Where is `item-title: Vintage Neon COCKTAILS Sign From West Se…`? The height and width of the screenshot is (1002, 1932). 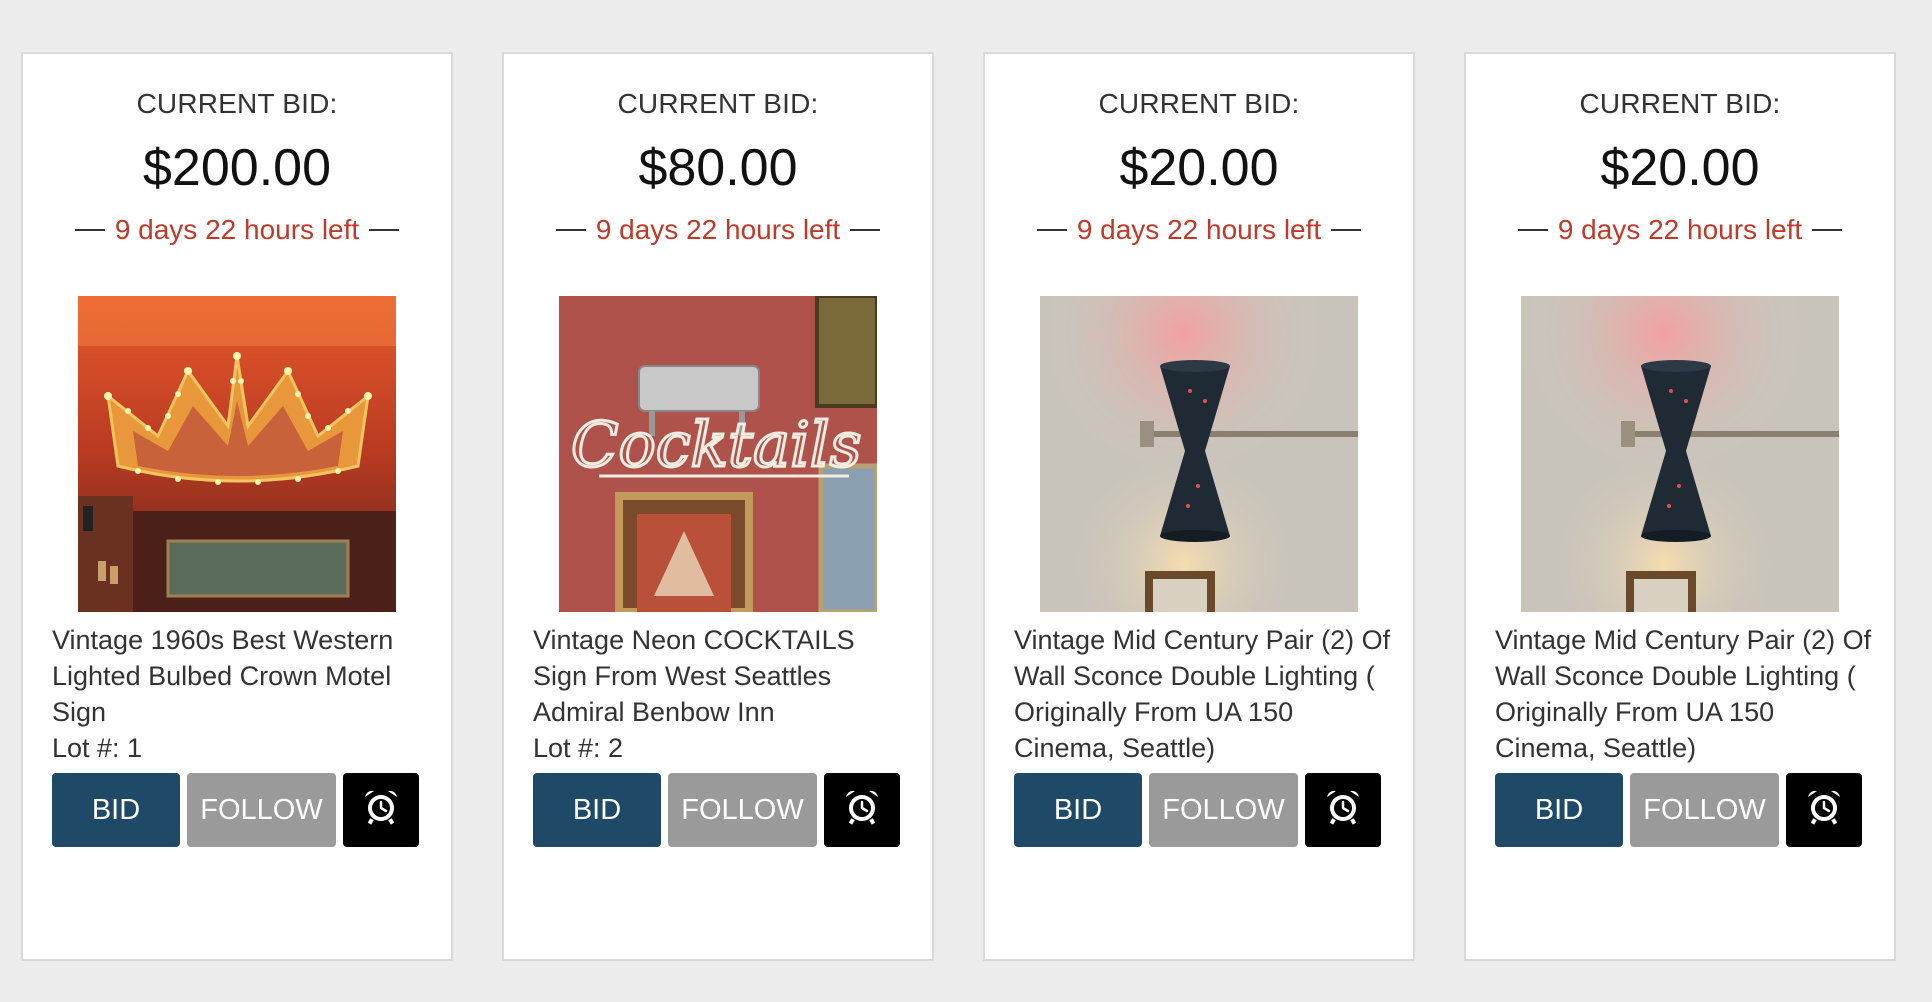
item-title: Vintage Neon COCKTAILS Sign From West Se… is located at coordinates (723, 694).